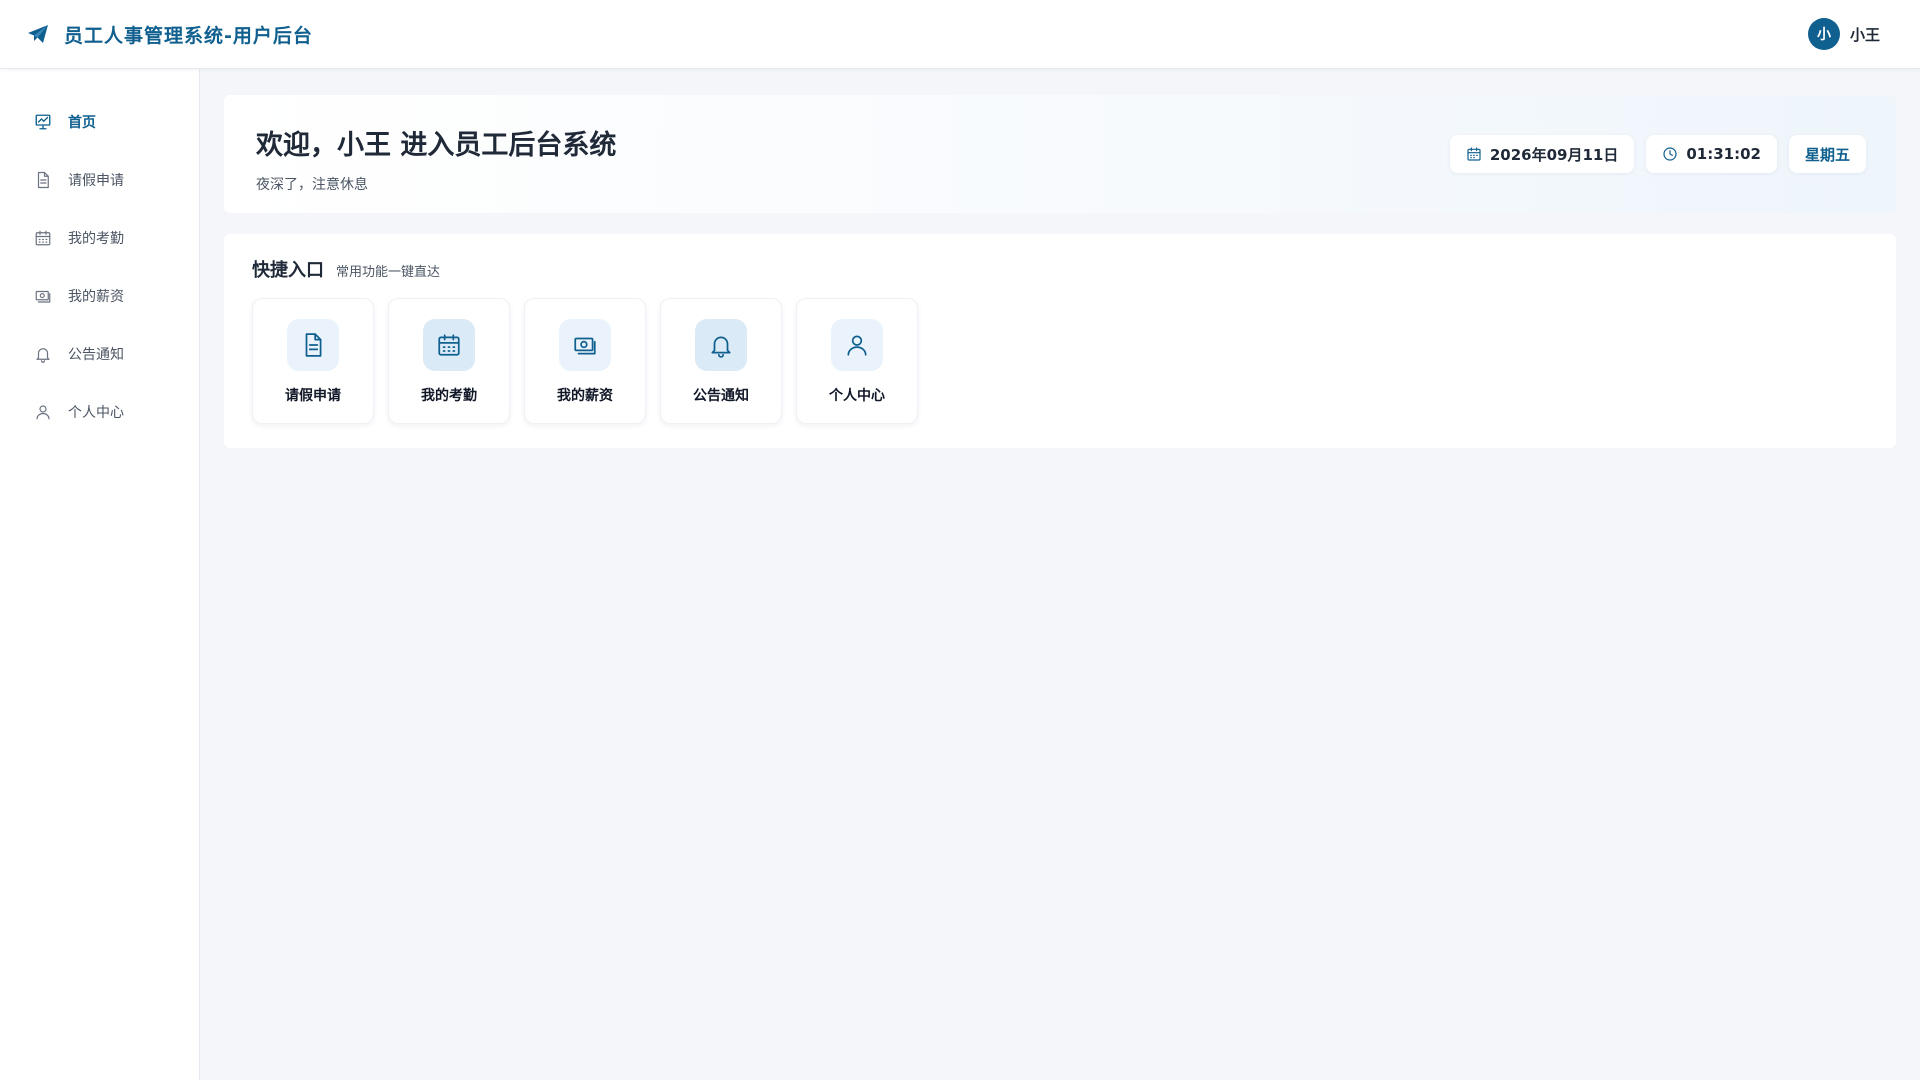 The image size is (1920, 1080). I want to click on avatar: 小, so click(1823, 34).